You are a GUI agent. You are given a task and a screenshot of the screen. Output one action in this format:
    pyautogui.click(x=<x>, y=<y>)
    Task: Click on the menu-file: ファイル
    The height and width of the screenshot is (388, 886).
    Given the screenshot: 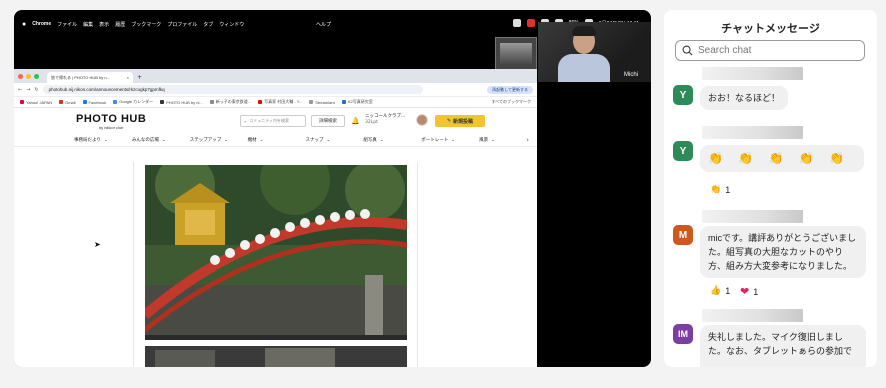 What is the action you would take?
    pyautogui.click(x=67, y=24)
    